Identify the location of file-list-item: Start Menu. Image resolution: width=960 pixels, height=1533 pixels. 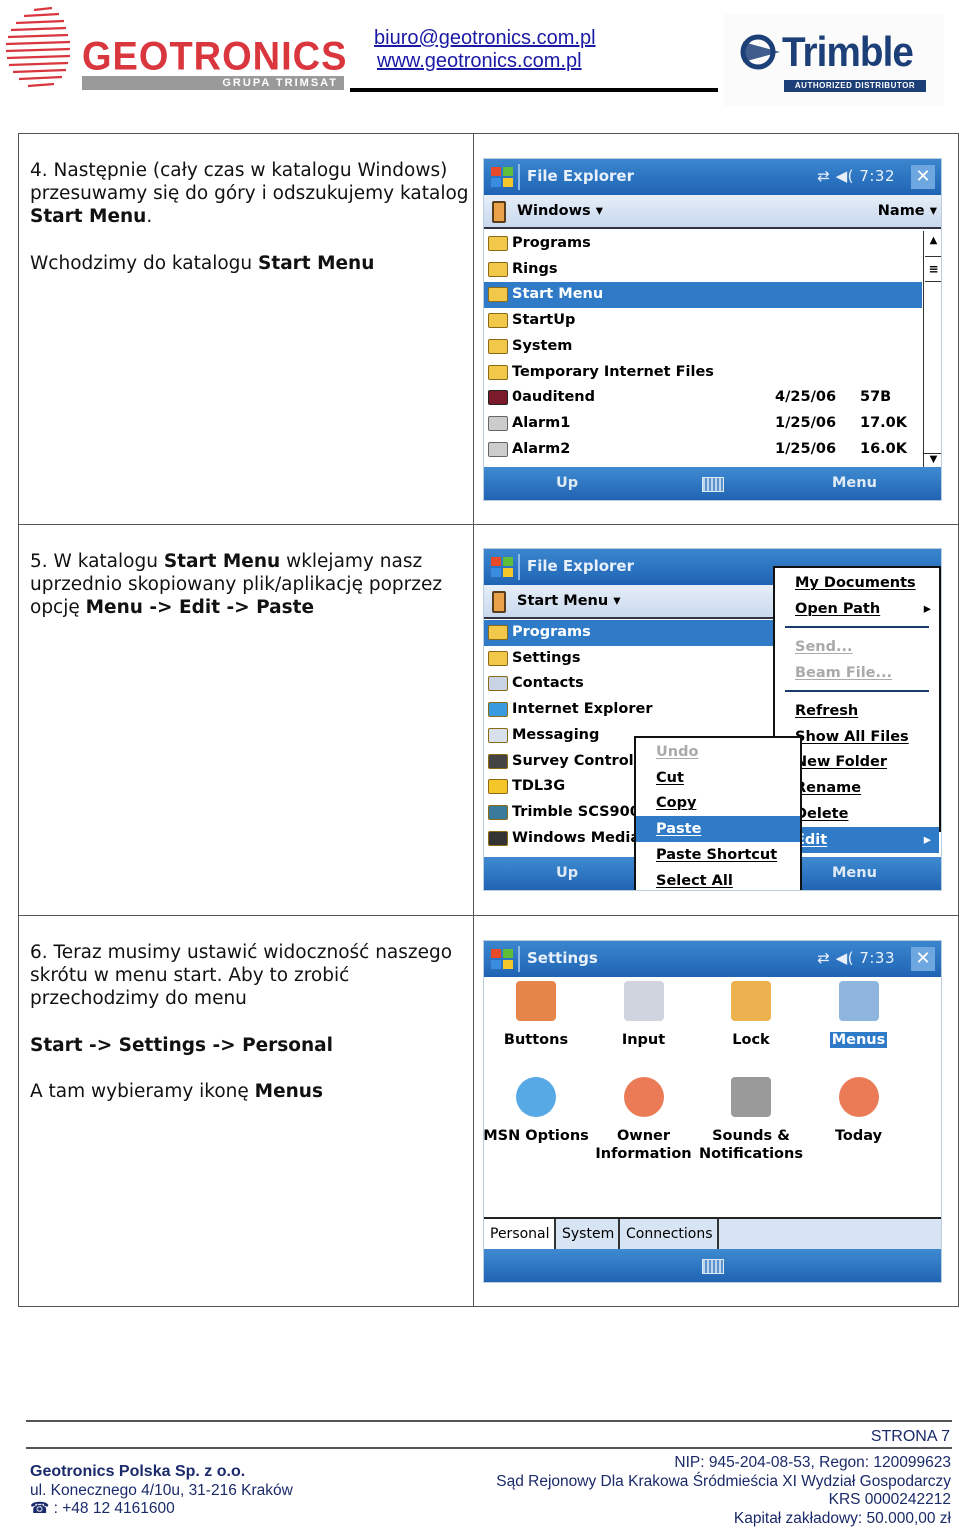
(703, 295).